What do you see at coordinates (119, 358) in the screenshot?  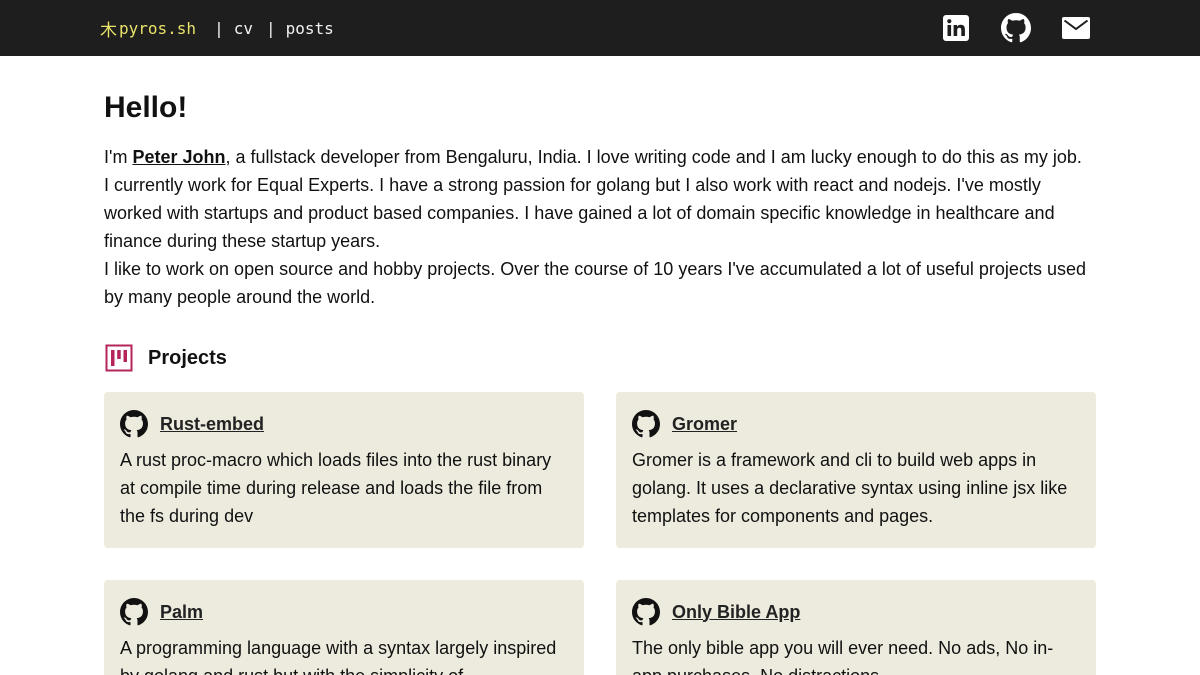 I see `kanban-board-icon` at bounding box center [119, 358].